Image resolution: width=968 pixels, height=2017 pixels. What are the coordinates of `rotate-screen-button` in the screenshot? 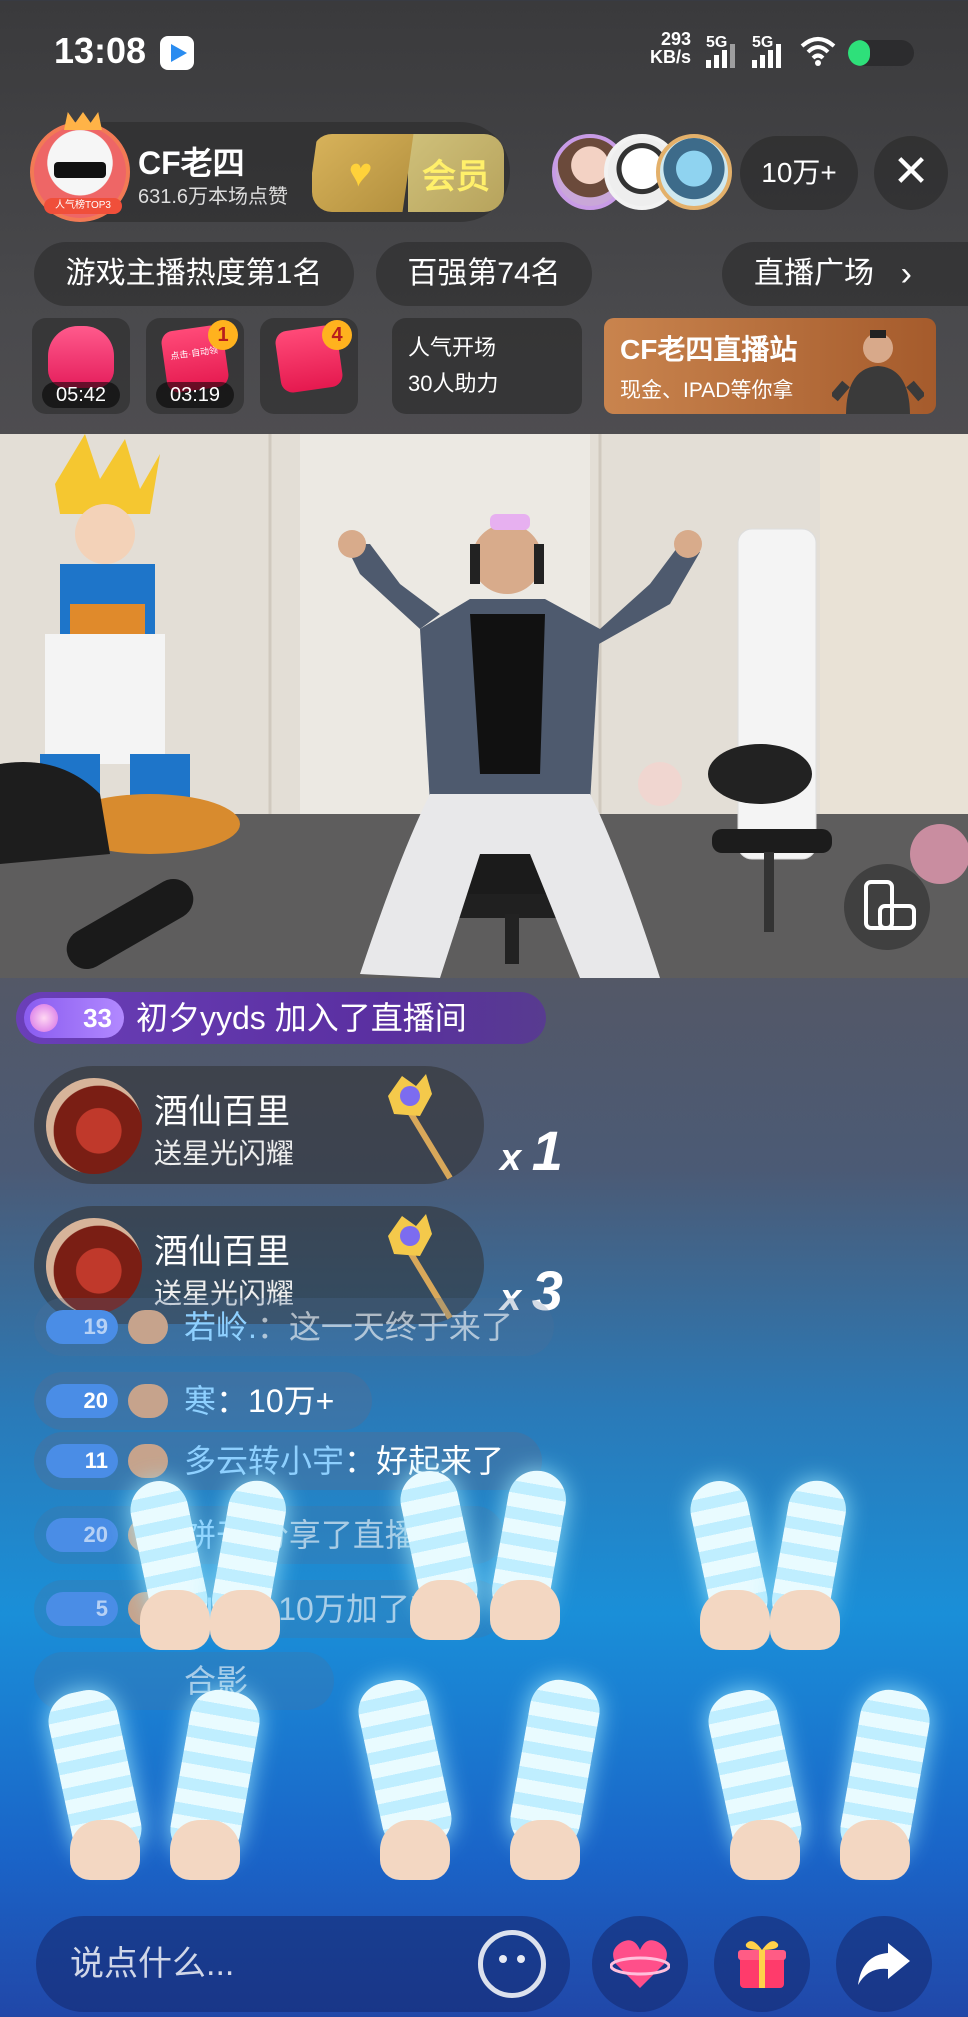 It's located at (887, 907).